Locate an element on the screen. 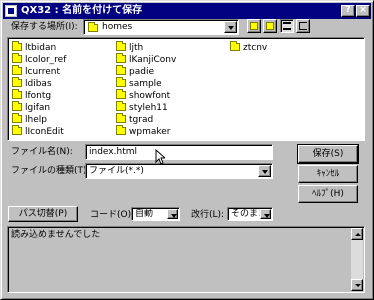 Image resolution: width=374 pixels, height=300 pixels. list-item: wpmaker is located at coordinates (143, 131).